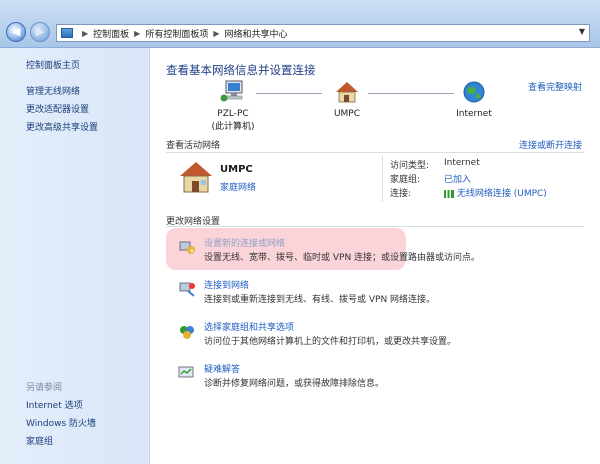  I want to click on signal-bars-icon, so click(449, 193).